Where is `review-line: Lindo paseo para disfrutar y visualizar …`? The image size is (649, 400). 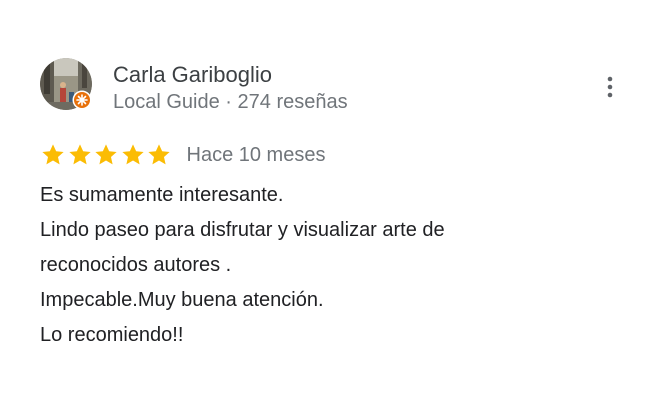 review-line: Lindo paseo para disfrutar y visualizar … is located at coordinates (242, 230).